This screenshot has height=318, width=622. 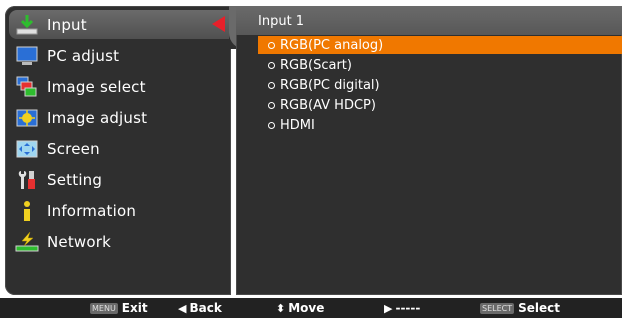 What do you see at coordinates (104, 308) in the screenshot?
I see `menu-key-icon: MENU` at bounding box center [104, 308].